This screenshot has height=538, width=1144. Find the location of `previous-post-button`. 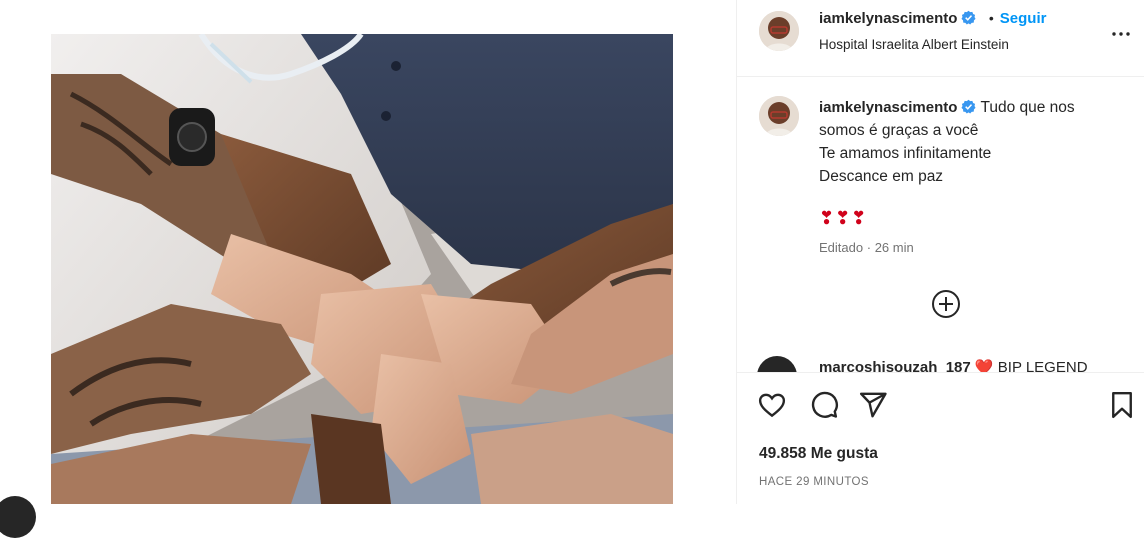

previous-post-button is located at coordinates (18, 517).